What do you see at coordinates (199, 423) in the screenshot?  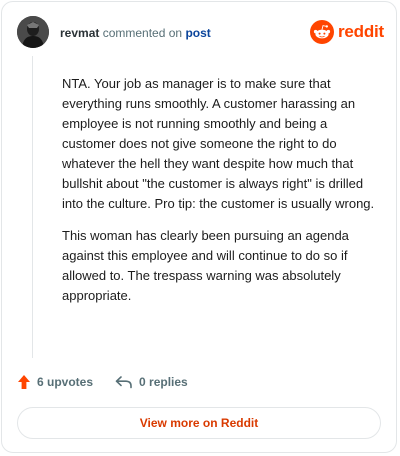 I see `view-more-button: View more on Reddit` at bounding box center [199, 423].